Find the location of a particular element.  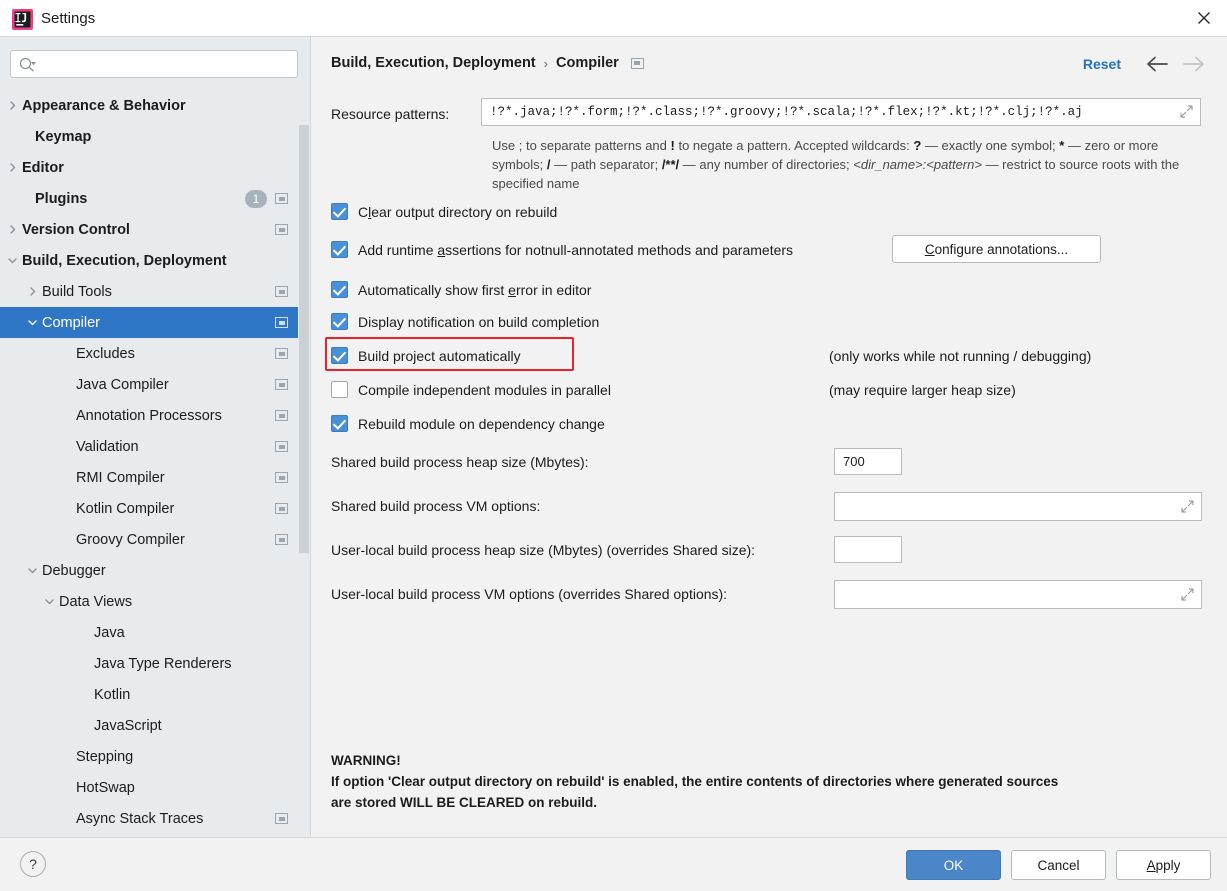

input-shared-build-process-vm-options is located at coordinates (1018, 506).